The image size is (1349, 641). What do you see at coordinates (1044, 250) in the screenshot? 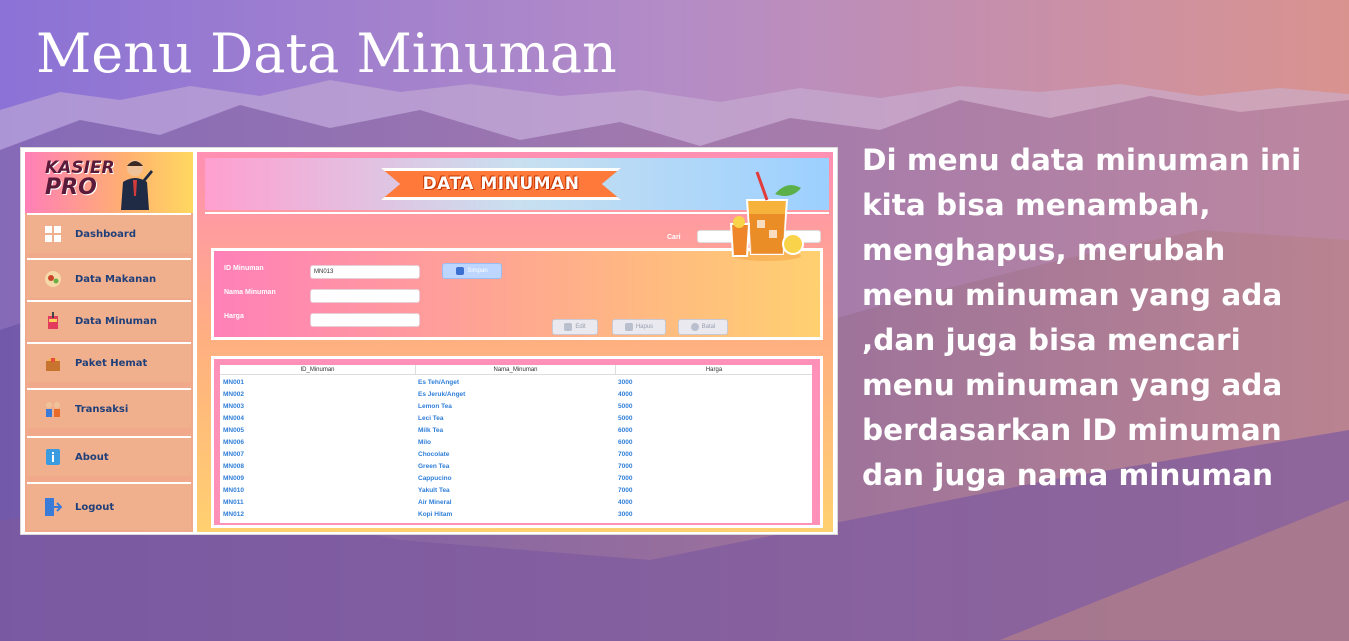
I see `description-line: menghapus, merubah` at bounding box center [1044, 250].